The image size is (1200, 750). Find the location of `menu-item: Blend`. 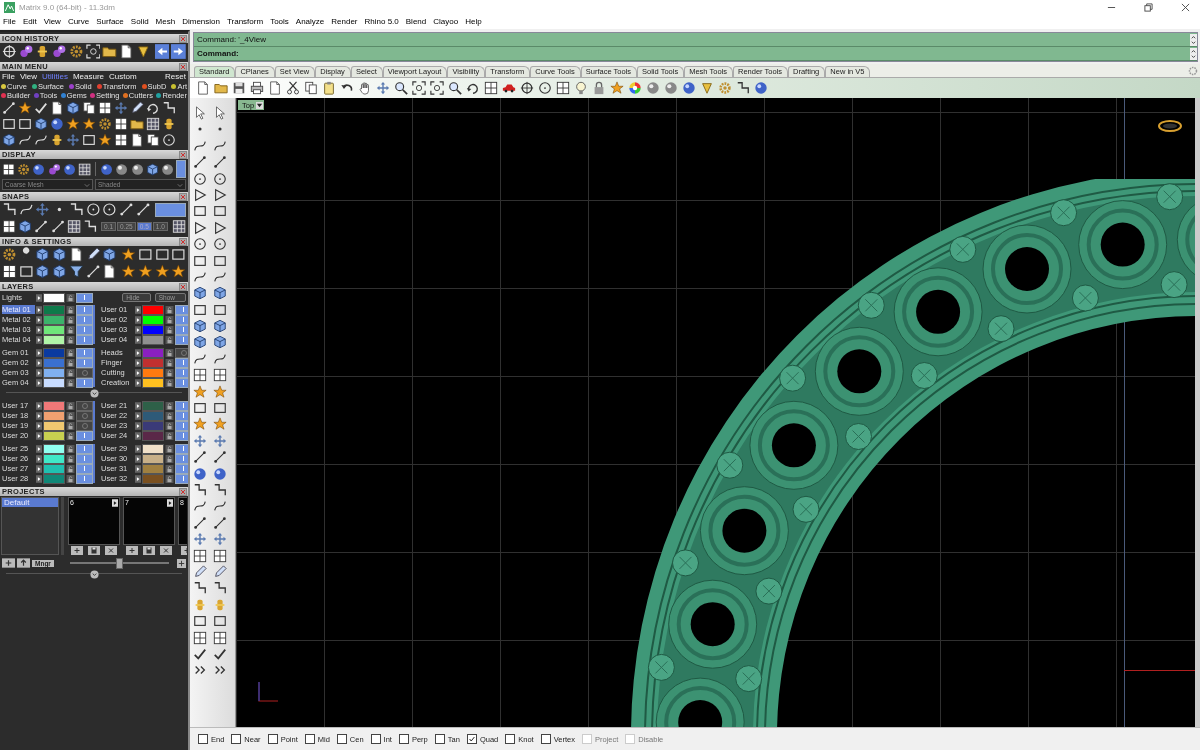

menu-item: Blend is located at coordinates (416, 21).